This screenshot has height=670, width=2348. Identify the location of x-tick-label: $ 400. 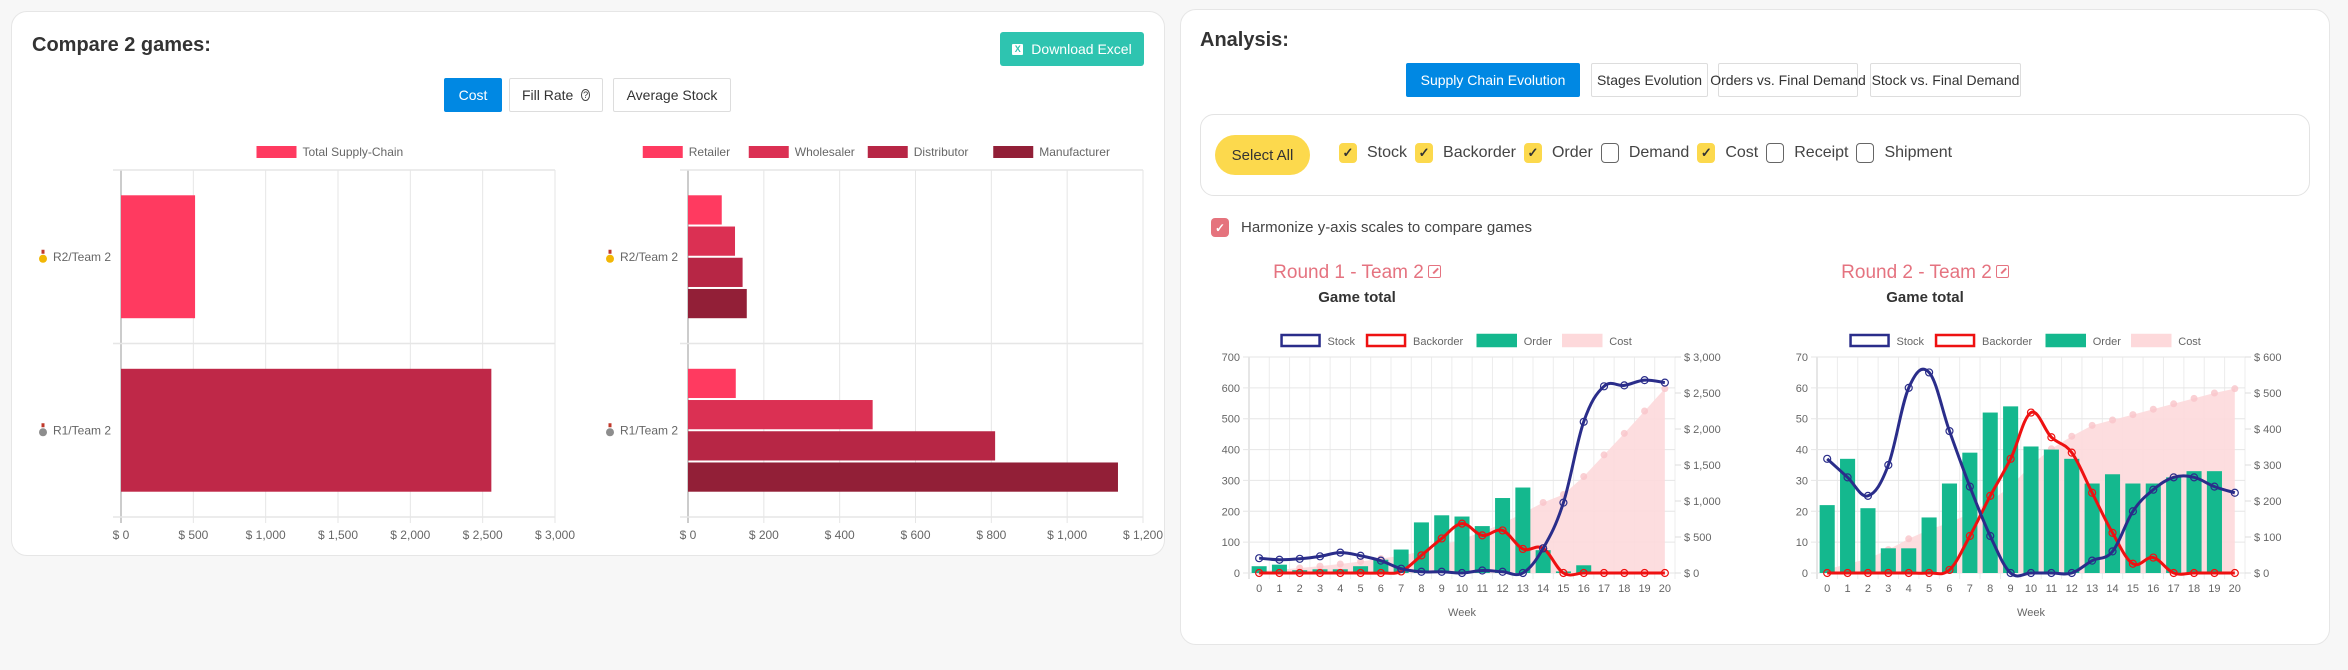
(840, 535).